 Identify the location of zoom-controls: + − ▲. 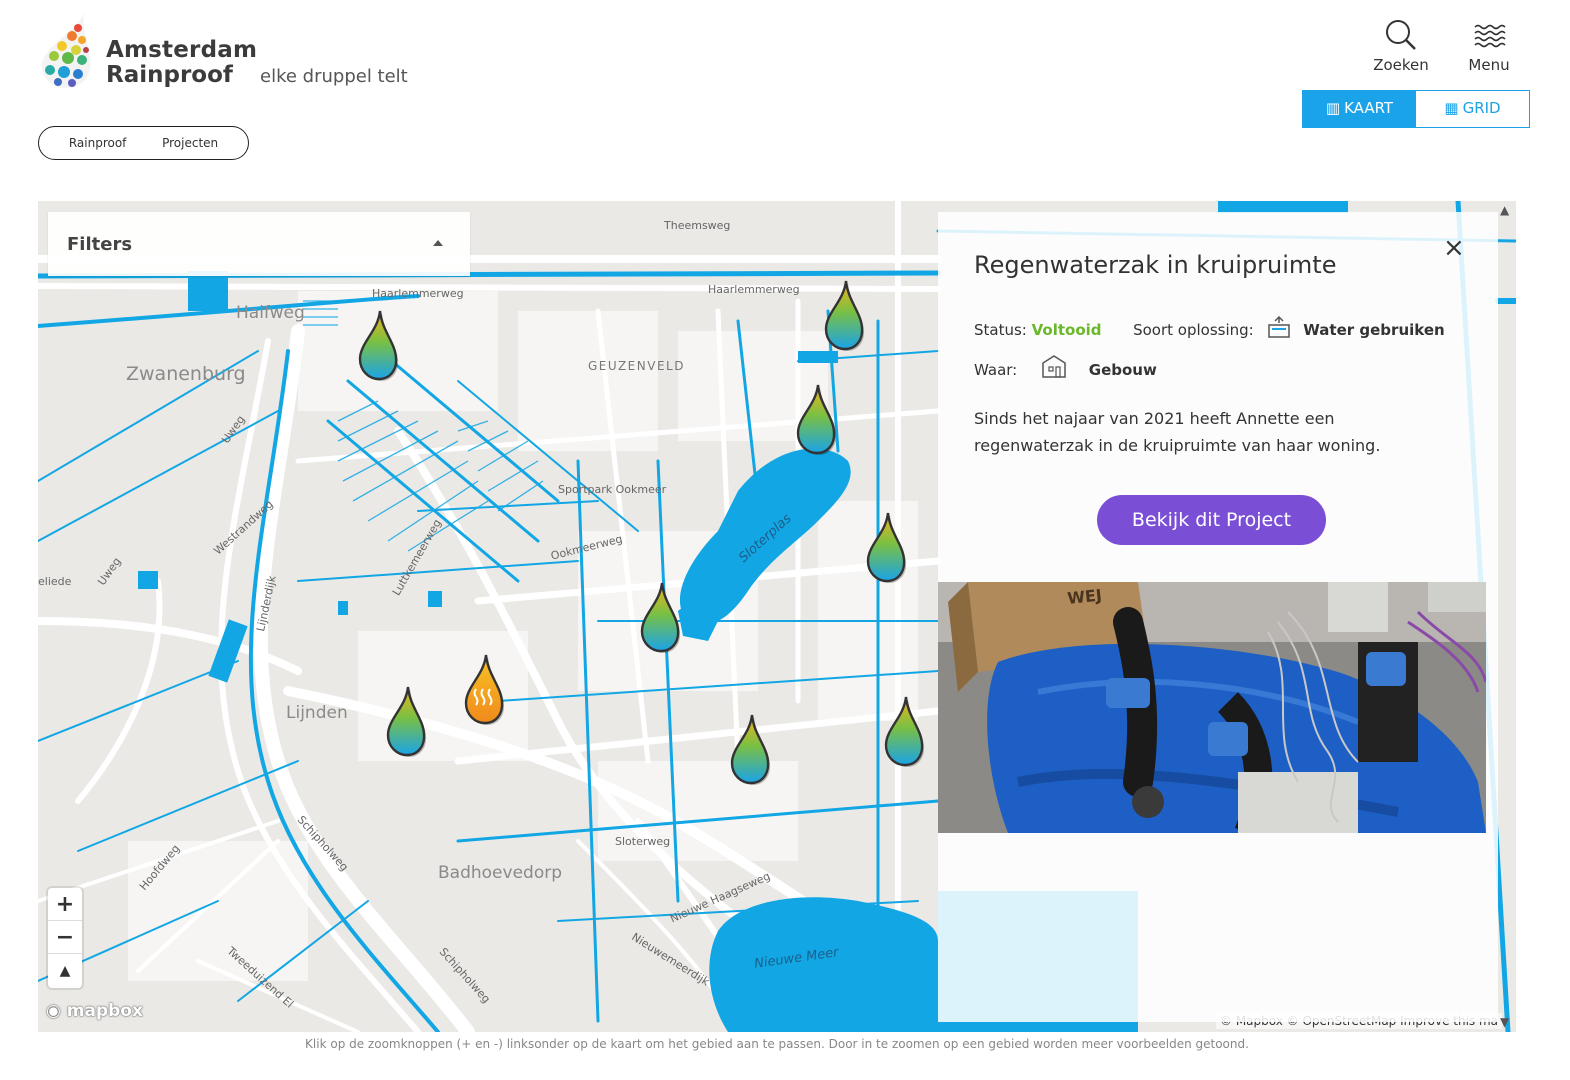
(65, 938).